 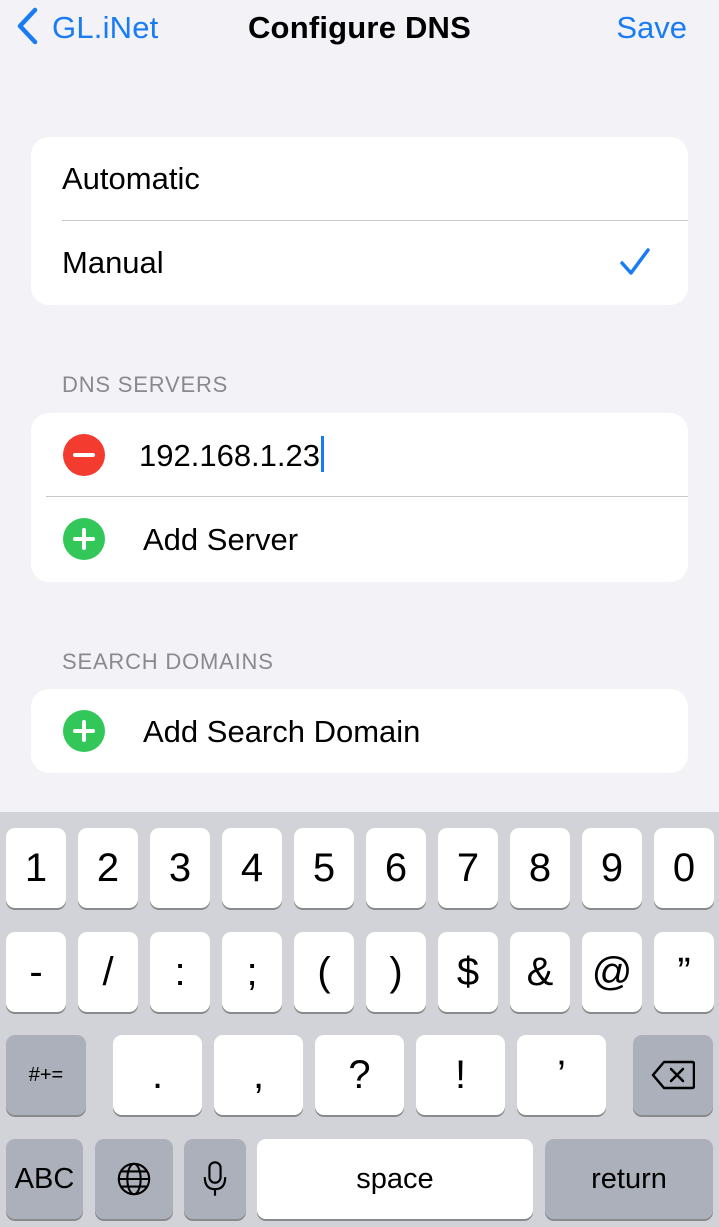 I want to click on add-server-label: Add Server, so click(x=221, y=539).